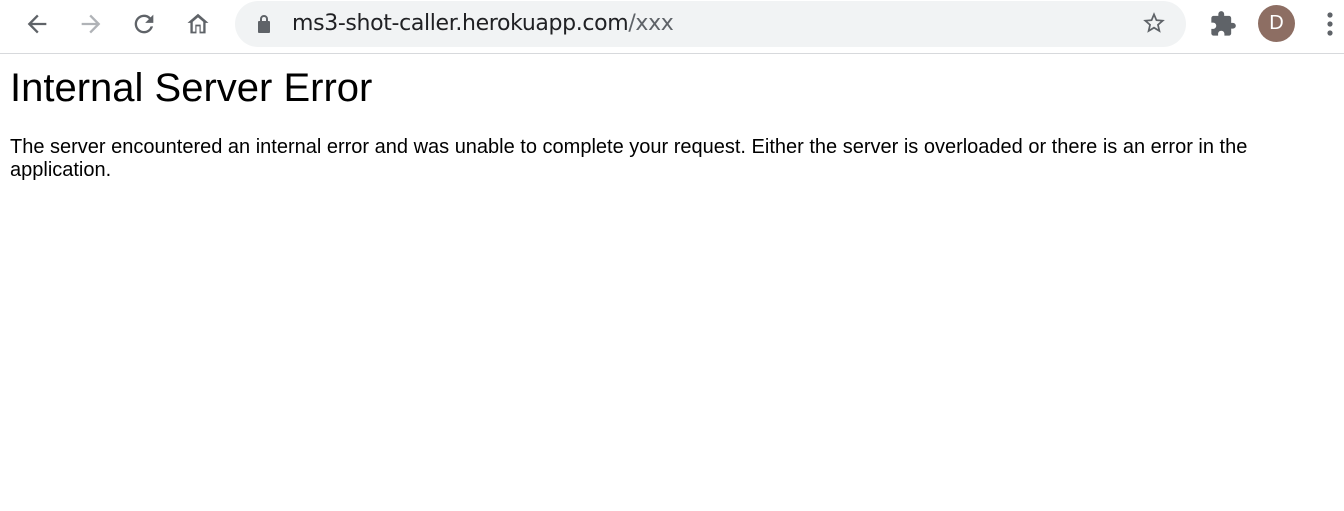  I want to click on address-bar: ms3-shot-caller.herokuapp.com/xxx, so click(710, 24).